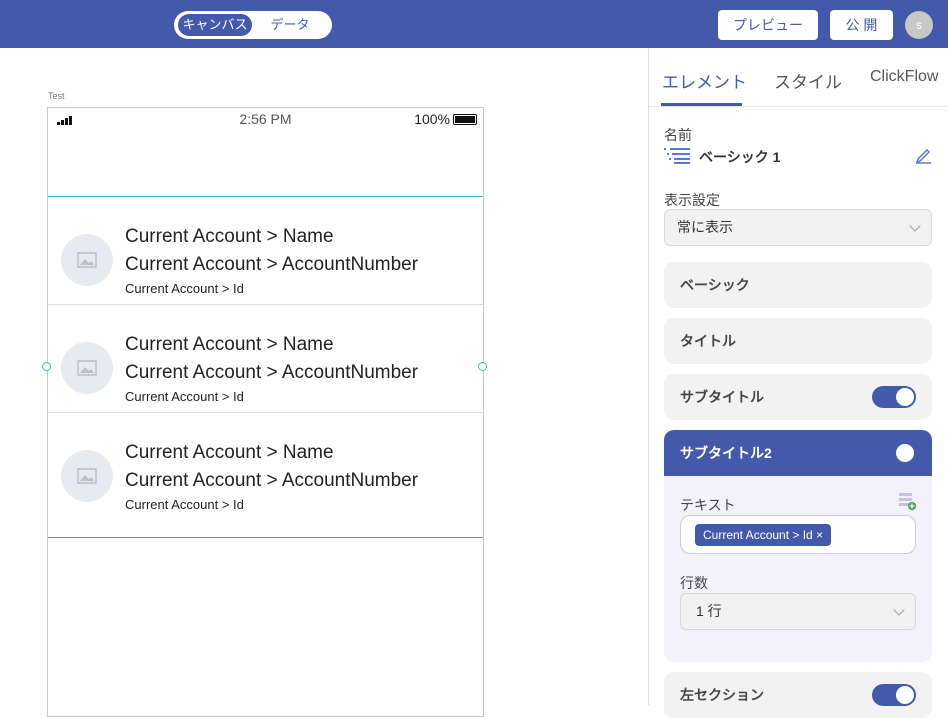 The width and height of the screenshot is (948, 718). Describe the element at coordinates (808, 80) in the screenshot. I see `tab-style: スタイル` at that location.